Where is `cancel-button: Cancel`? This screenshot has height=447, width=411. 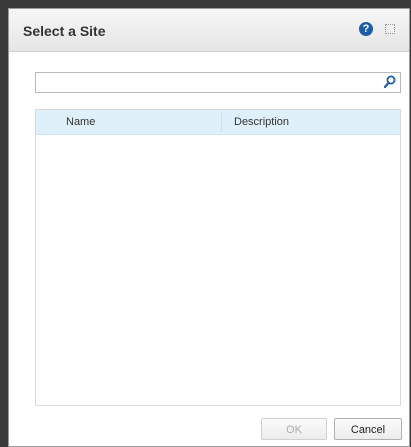
cancel-button: Cancel is located at coordinates (368, 429).